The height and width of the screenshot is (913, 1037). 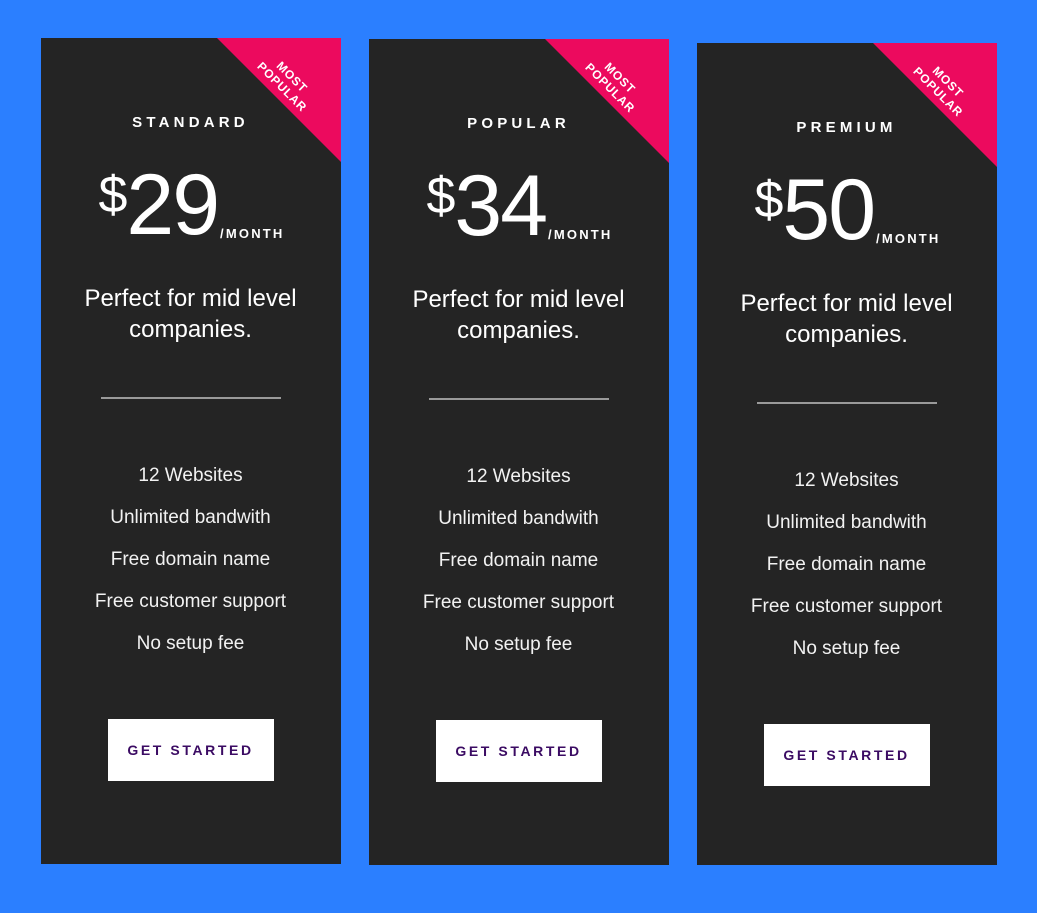 I want to click on plan-price: $ 50 /MONTH, so click(x=847, y=210).